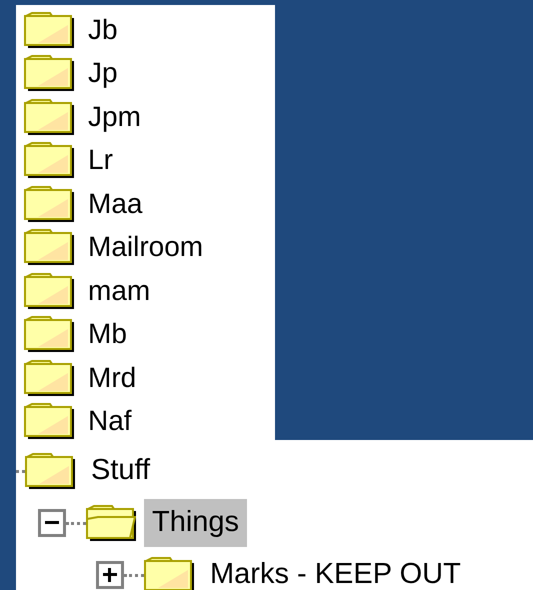  I want to click on folder-item: Maa, so click(115, 203).